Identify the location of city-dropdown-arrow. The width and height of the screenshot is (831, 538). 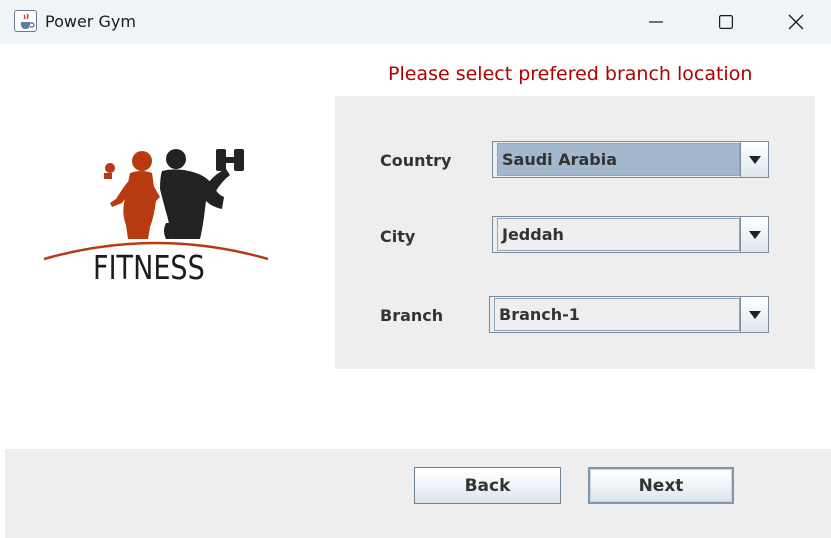
(754, 234).